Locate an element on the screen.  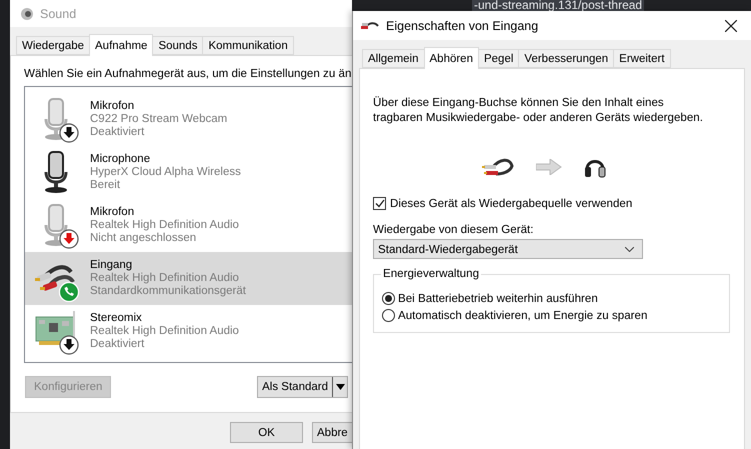
radio-label: Automatisch deaktivieren, um Energie zu sparen is located at coordinates (523, 315).